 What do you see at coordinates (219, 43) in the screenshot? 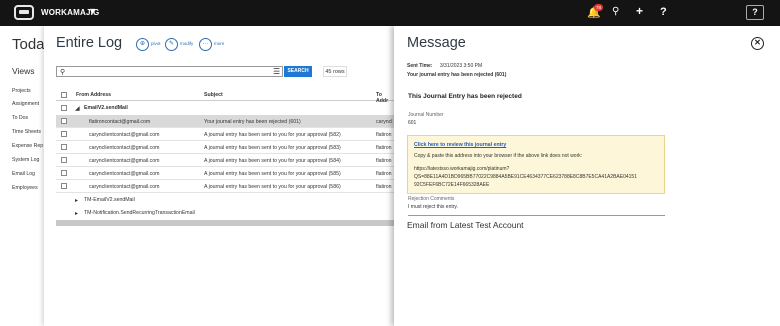
I see `more-label: more` at bounding box center [219, 43].